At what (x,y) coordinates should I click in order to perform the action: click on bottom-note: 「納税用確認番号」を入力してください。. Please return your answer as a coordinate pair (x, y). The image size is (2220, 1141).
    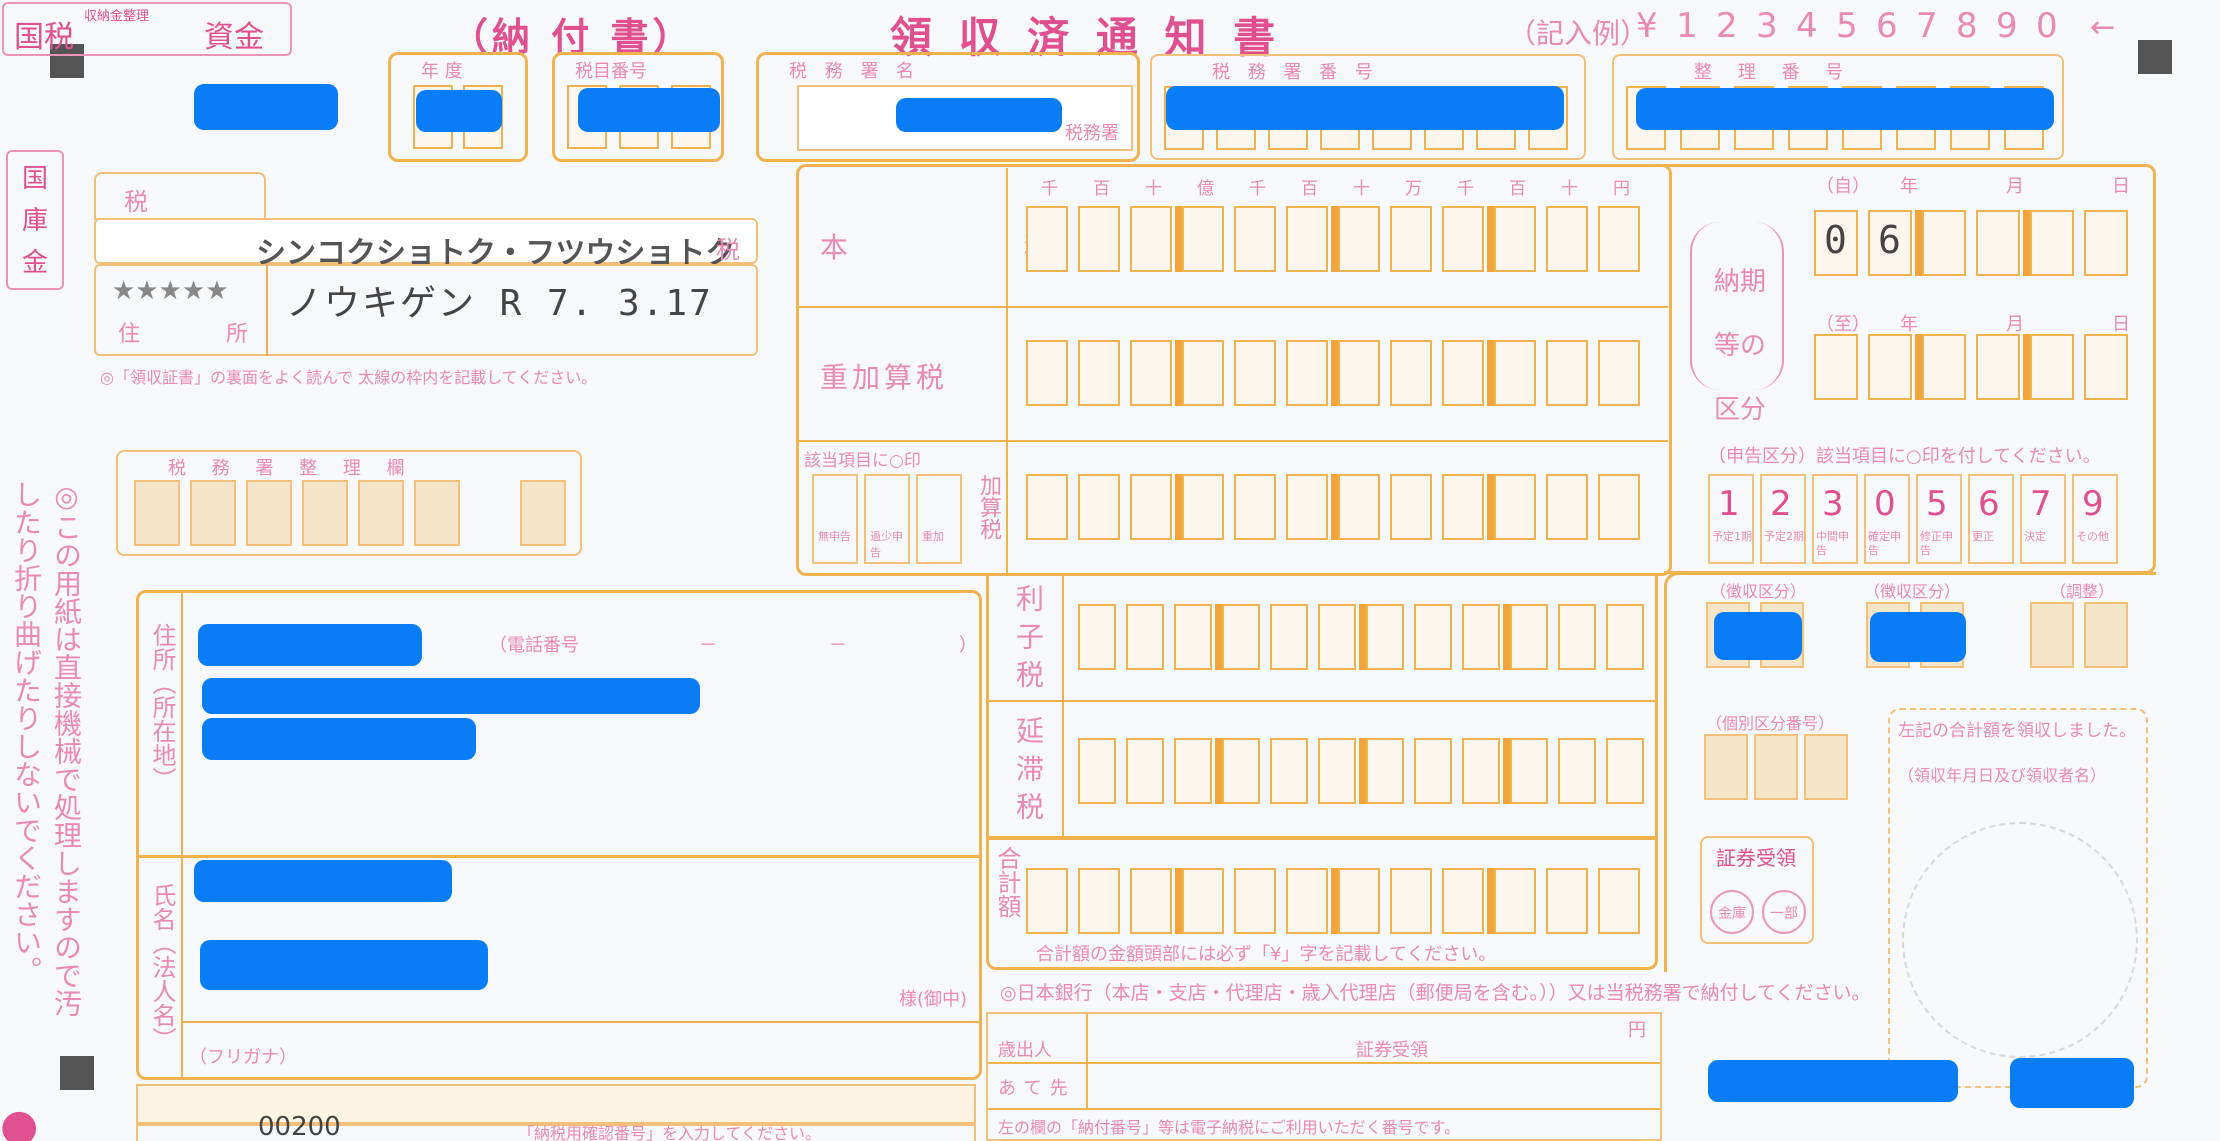
    Looking at the image, I should click on (670, 1132).